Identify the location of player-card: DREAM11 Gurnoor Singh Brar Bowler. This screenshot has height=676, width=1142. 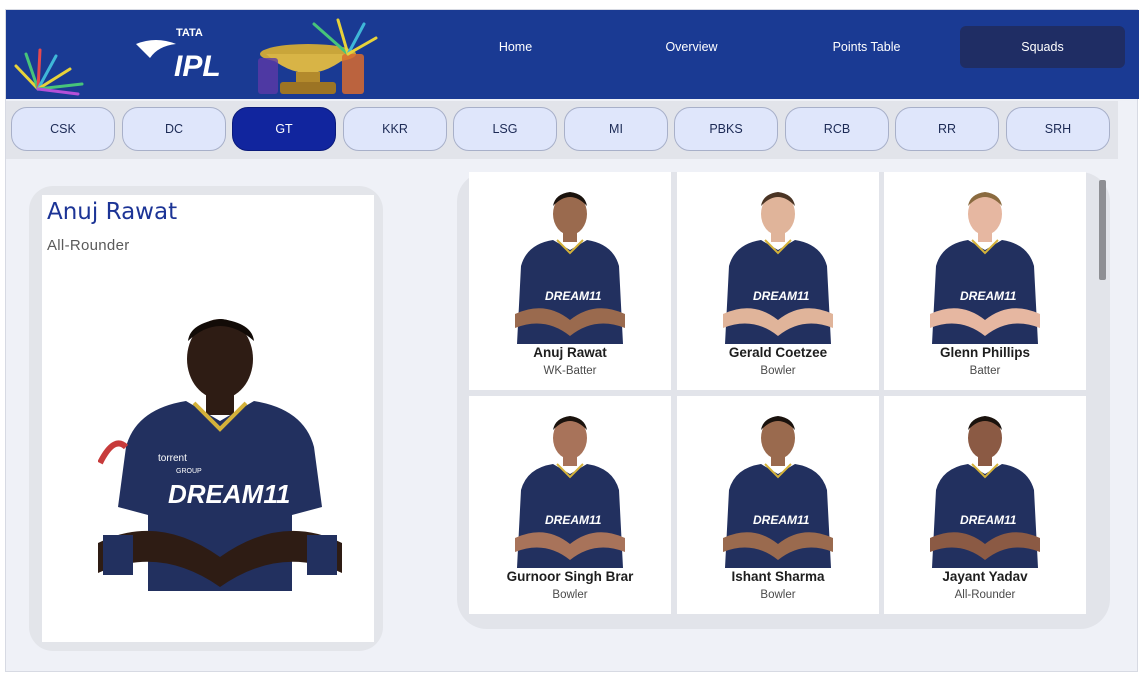
(570, 505).